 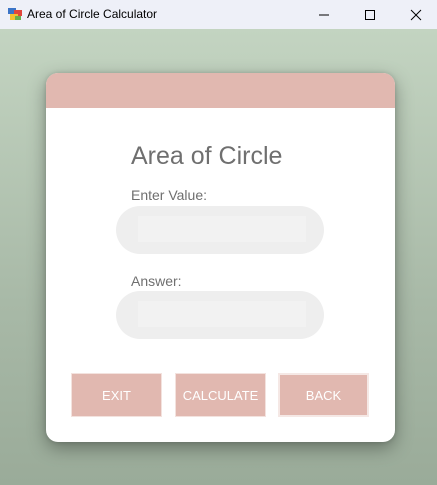 I want to click on value-input, so click(x=222, y=229).